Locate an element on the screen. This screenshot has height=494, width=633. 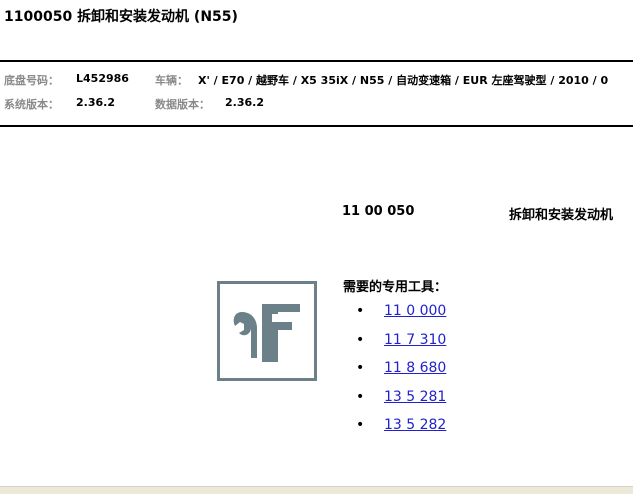
tool-link-11-7-310: 11 7 310 is located at coordinates (415, 340).